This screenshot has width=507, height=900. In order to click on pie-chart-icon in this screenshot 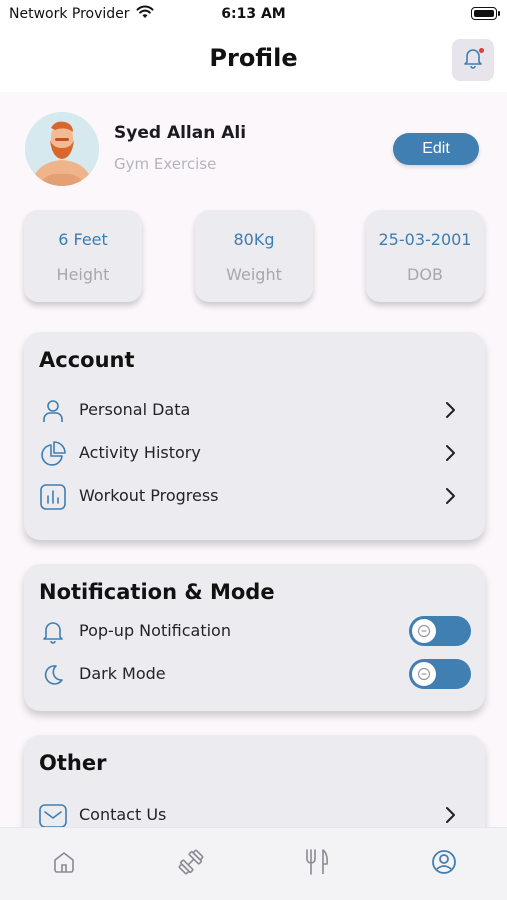, I will do `click(53, 454)`.